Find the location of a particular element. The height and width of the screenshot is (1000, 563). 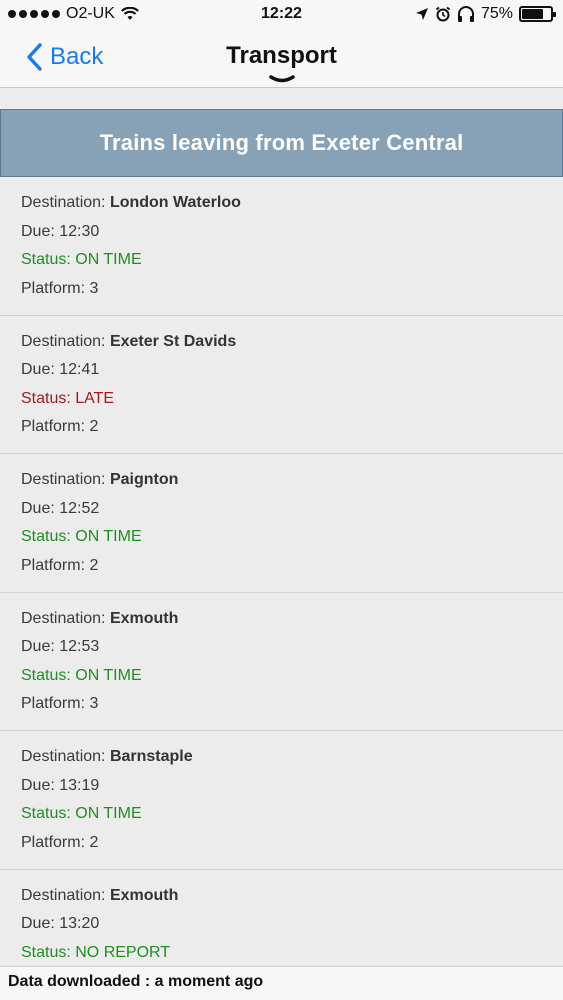

train-destination: Destination: Exeter St Davids is located at coordinates (129, 341).